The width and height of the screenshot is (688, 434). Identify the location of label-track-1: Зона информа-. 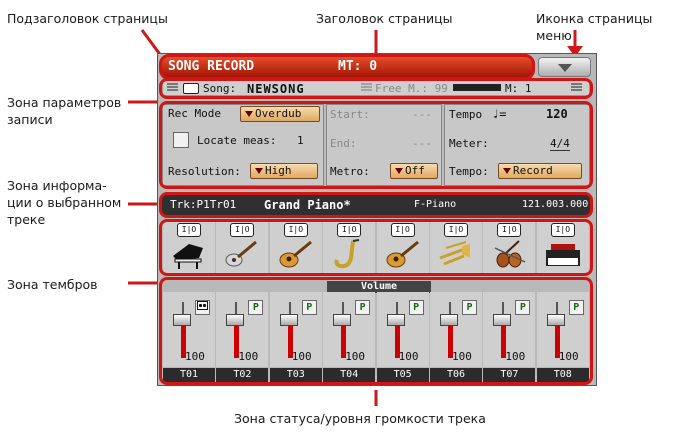
(57, 185).